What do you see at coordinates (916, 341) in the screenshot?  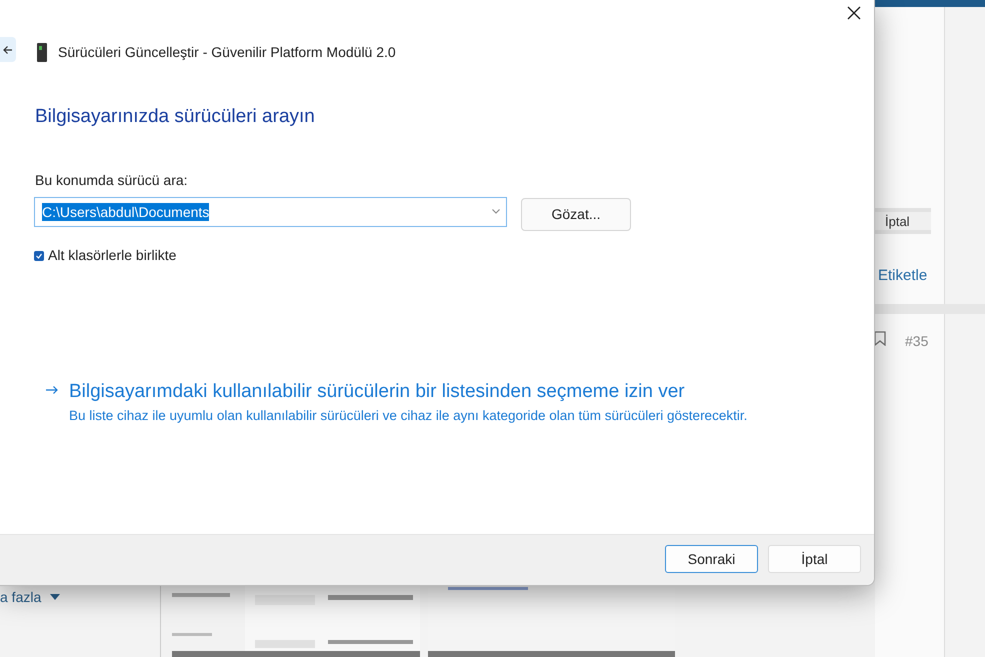 I see `post-number: #35` at bounding box center [916, 341].